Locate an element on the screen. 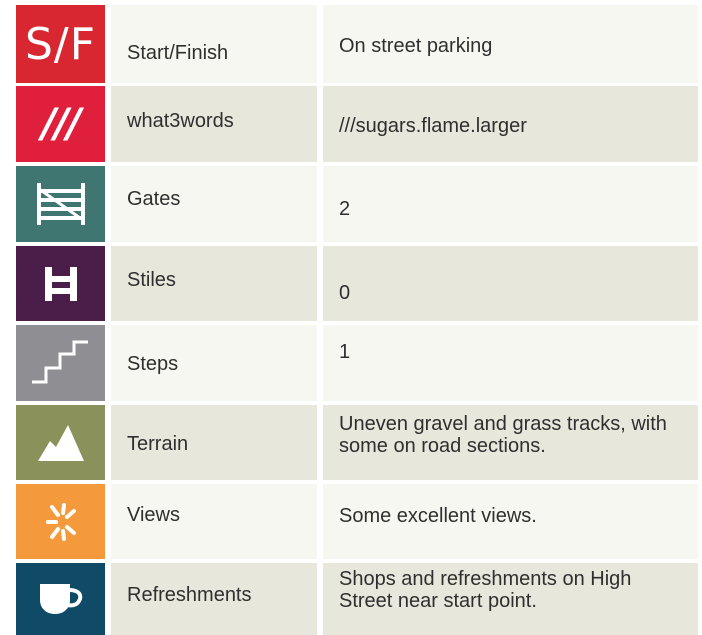 The image size is (702, 635). table-row: Steps 1 is located at coordinates (351, 363).